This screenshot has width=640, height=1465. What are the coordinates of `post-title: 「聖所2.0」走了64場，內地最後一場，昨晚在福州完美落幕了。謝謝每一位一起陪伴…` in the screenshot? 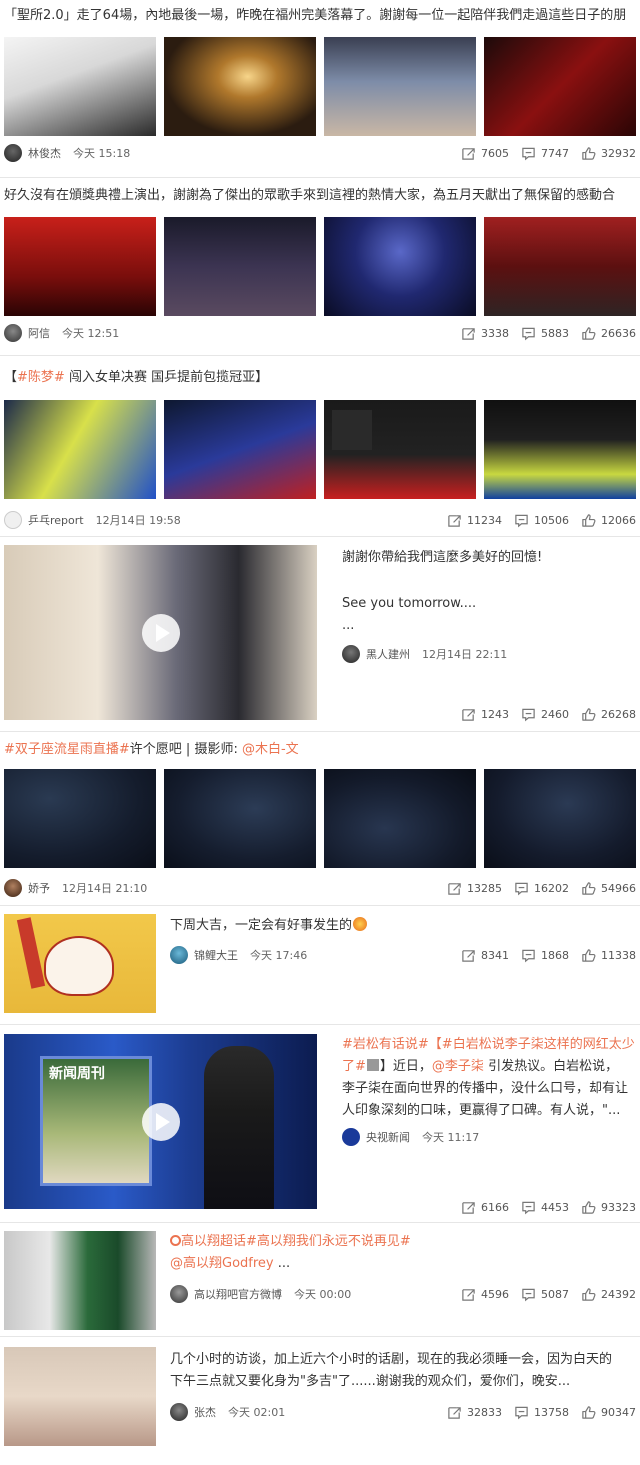 It's located at (320, 16).